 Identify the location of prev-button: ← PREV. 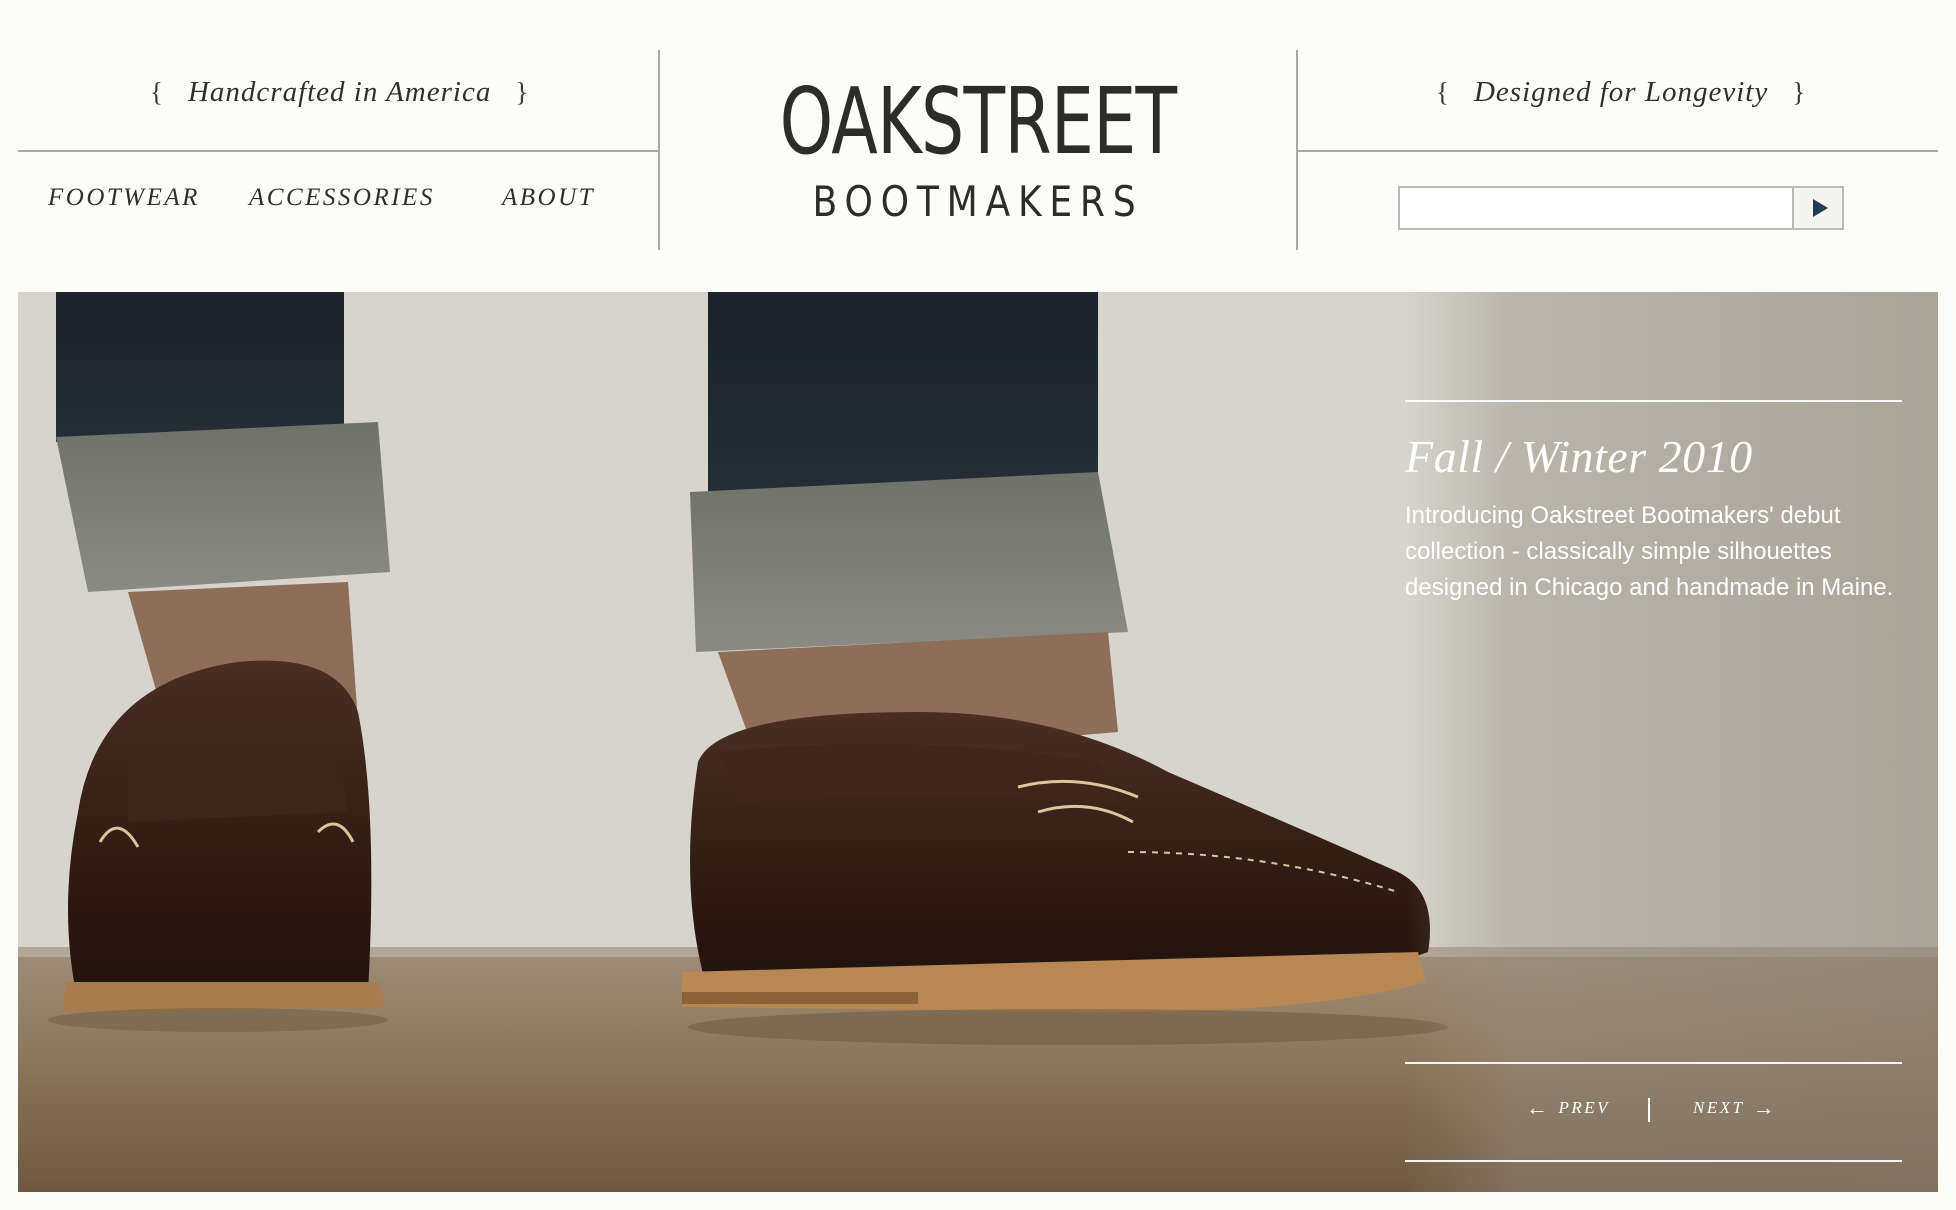
(1568, 1107).